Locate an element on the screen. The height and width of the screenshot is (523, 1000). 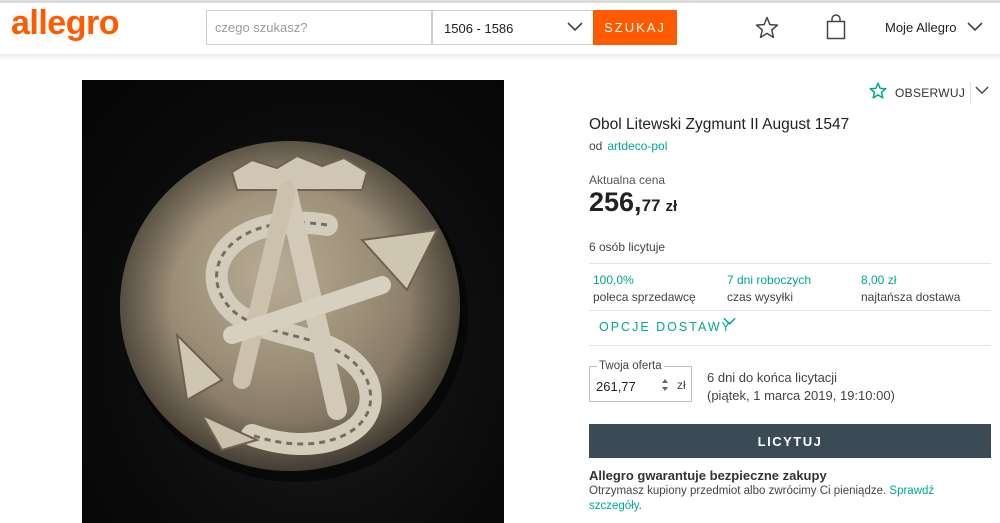
cheapest-delivery: 8,00 zł najtańsza dostawa is located at coordinates (910, 288).